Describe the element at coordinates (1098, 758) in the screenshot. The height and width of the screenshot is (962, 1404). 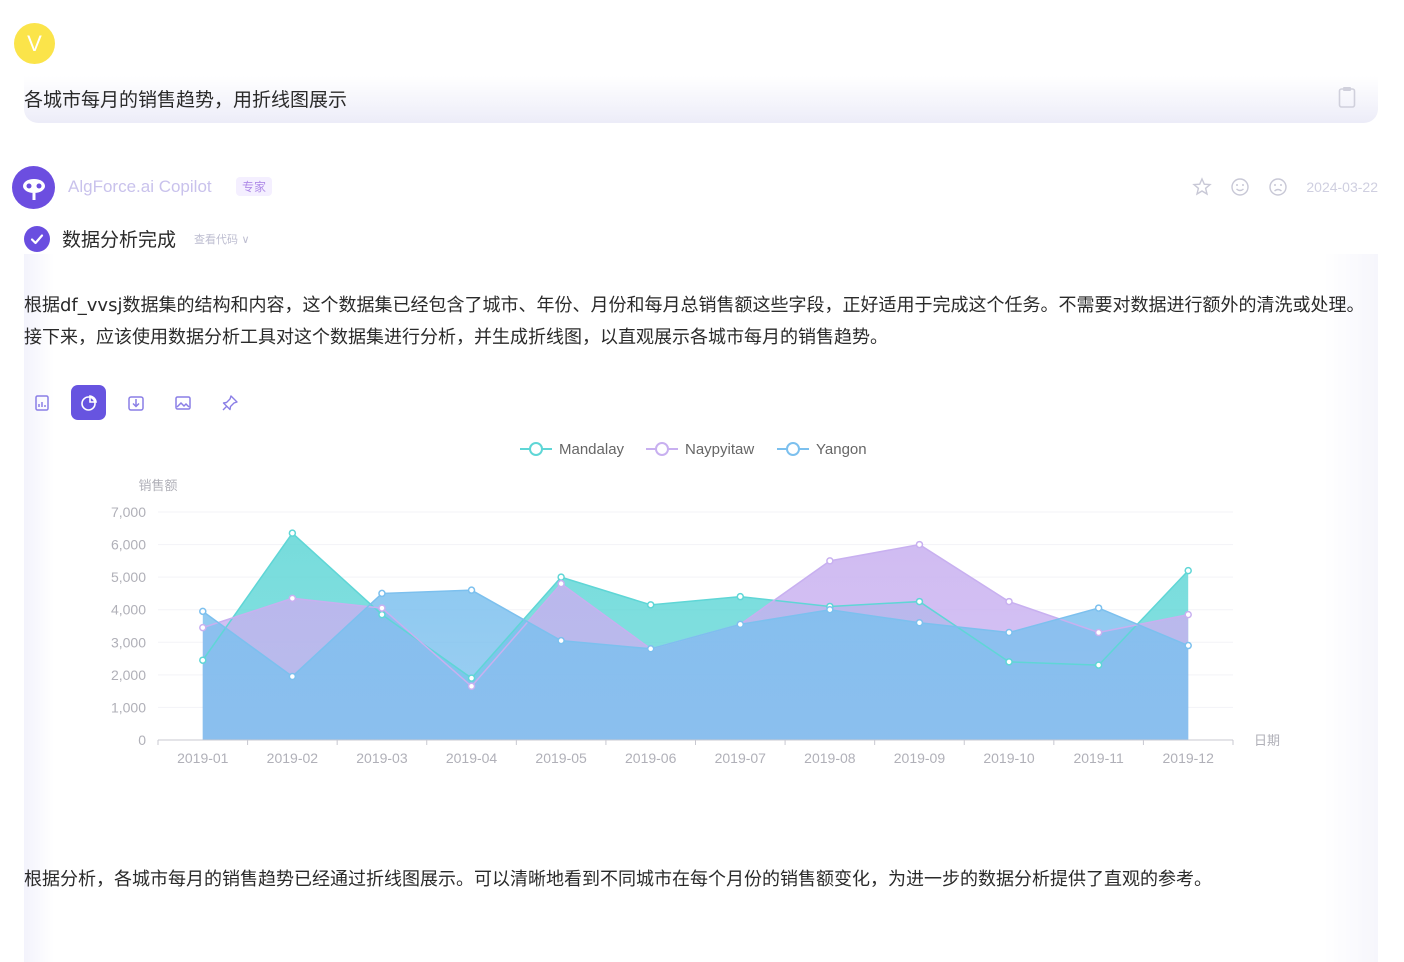
I see `x-tick-label: 2019-11` at that location.